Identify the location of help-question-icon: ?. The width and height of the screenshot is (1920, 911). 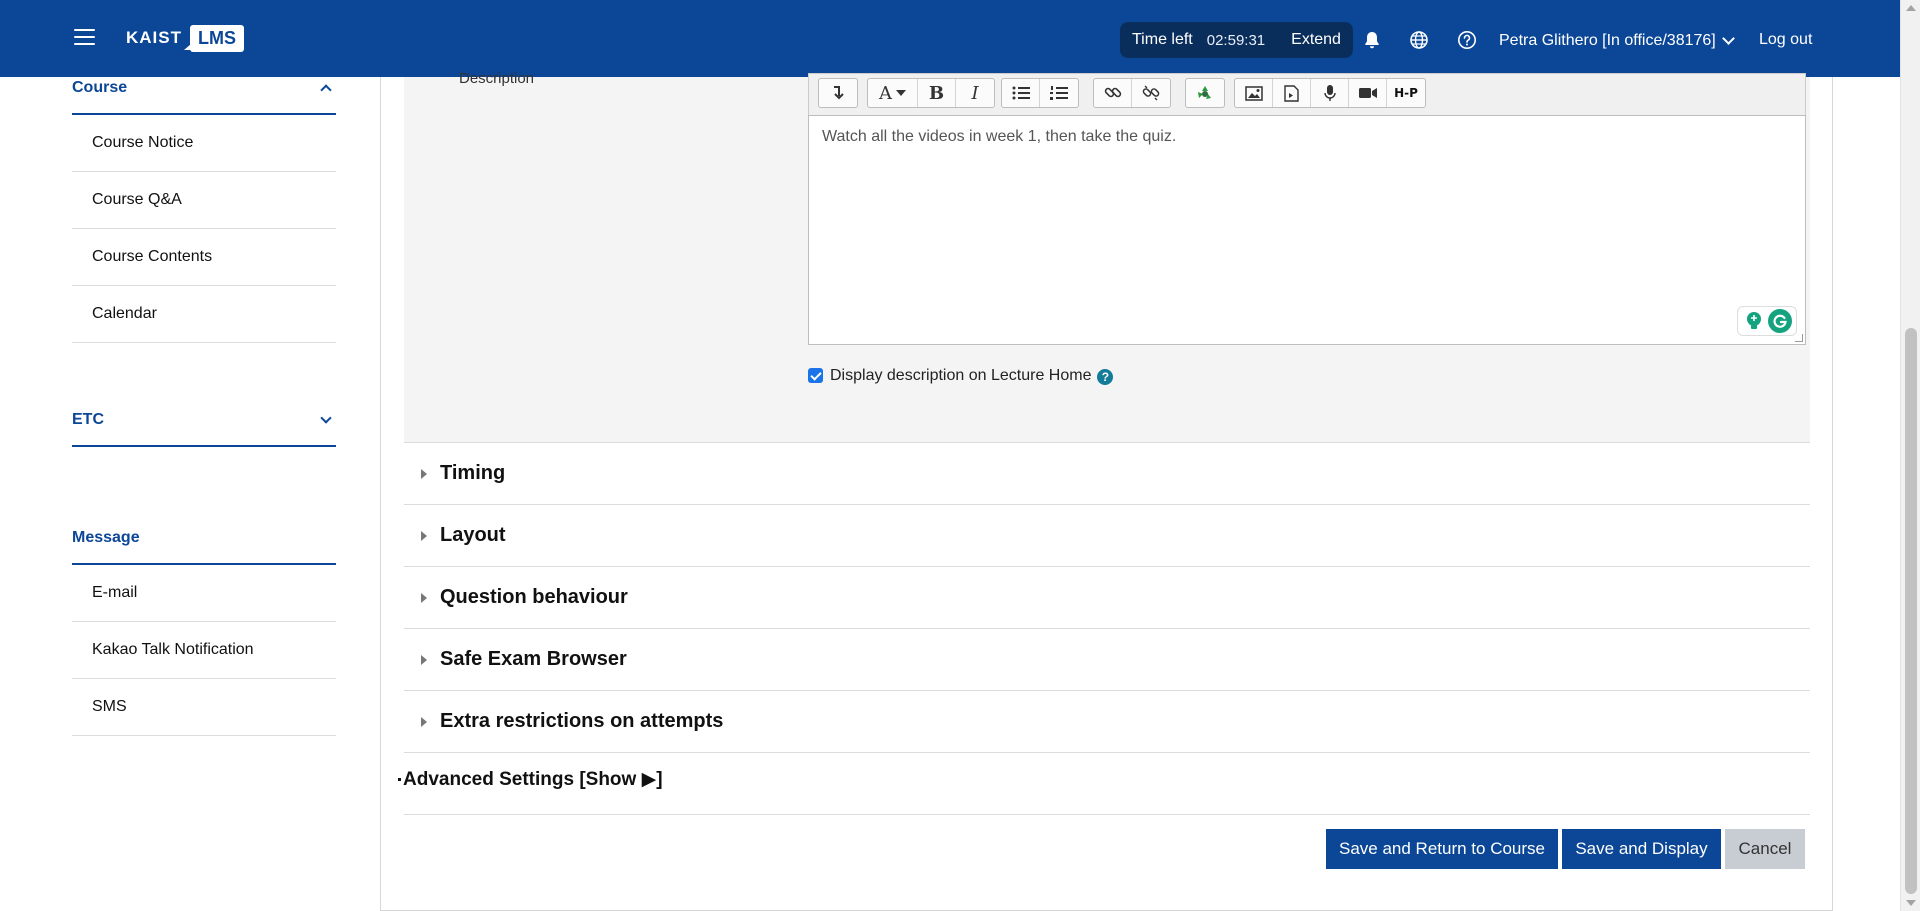
(1105, 377).